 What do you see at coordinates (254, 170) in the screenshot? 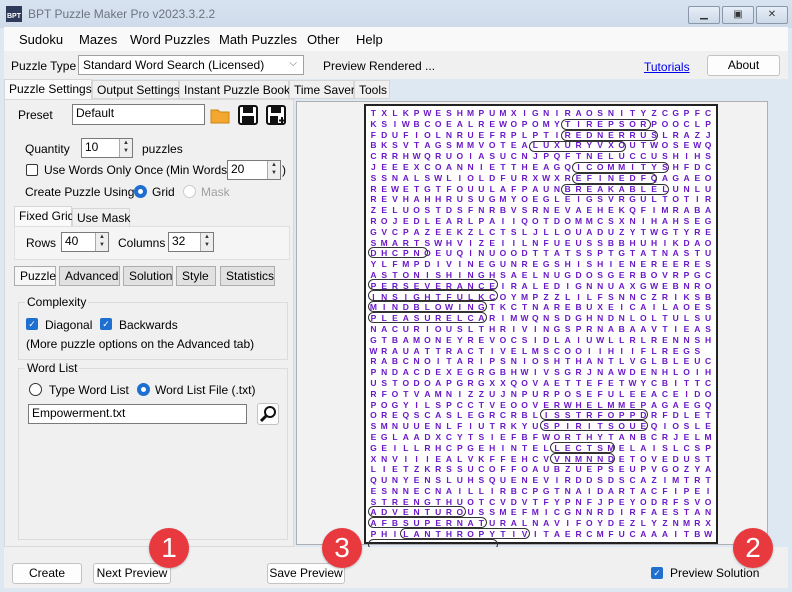
I see `min-words-stepper: 20 ▲ ▼` at bounding box center [254, 170].